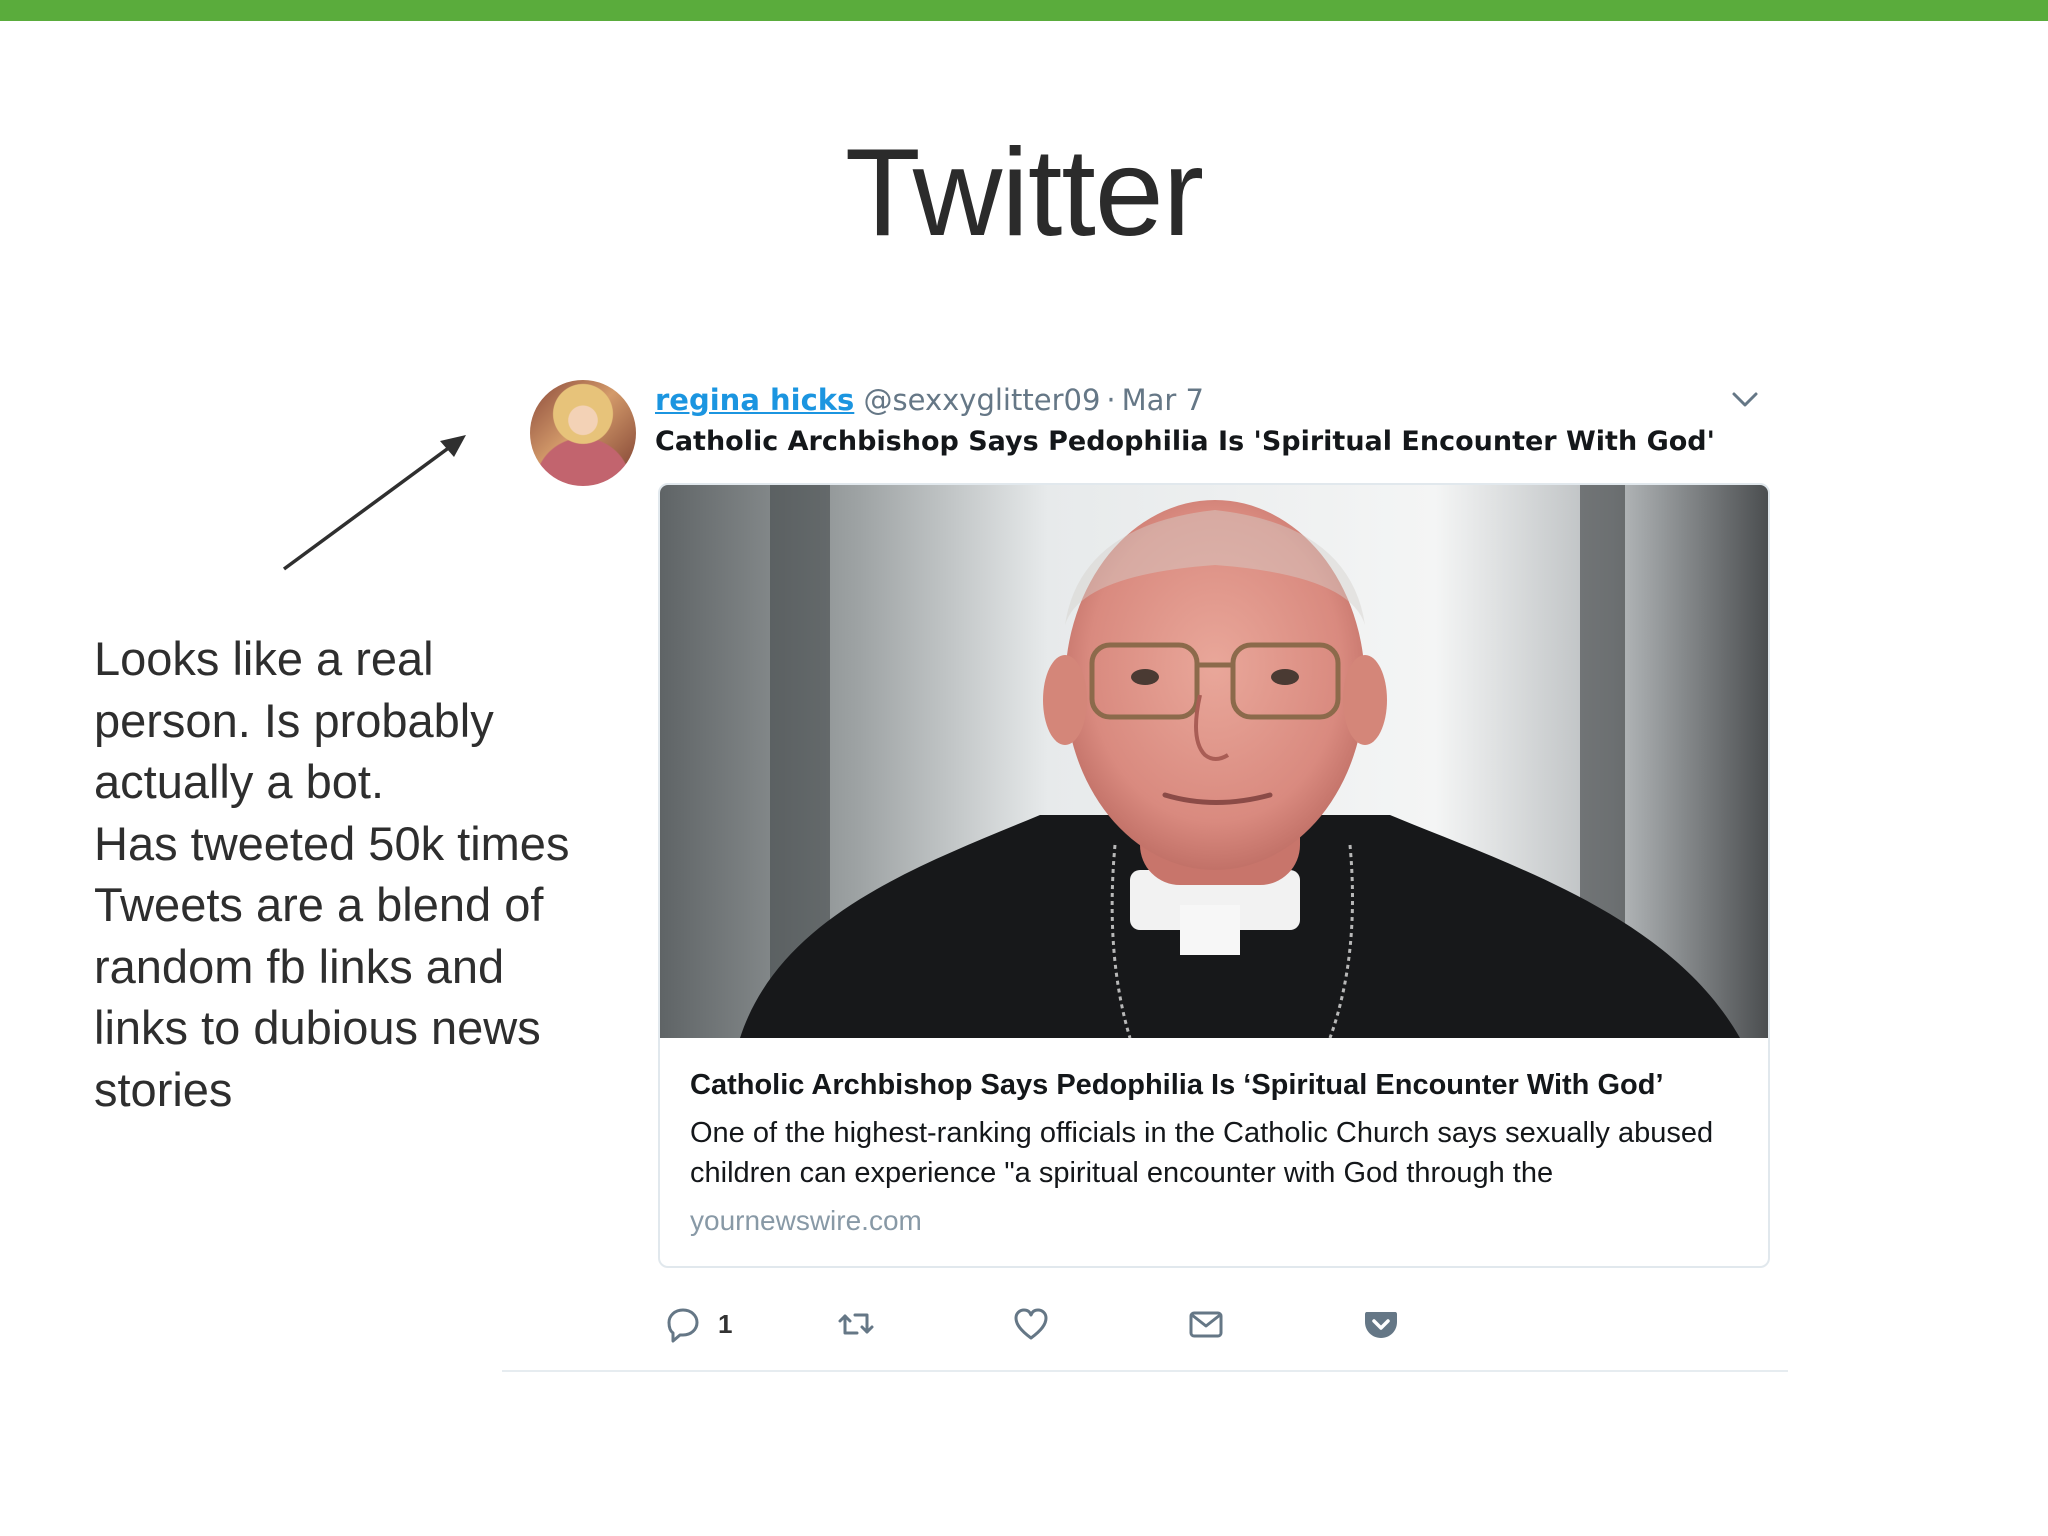 Image resolution: width=2048 pixels, height=1536 pixels. I want to click on like-button, so click(1031, 1324).